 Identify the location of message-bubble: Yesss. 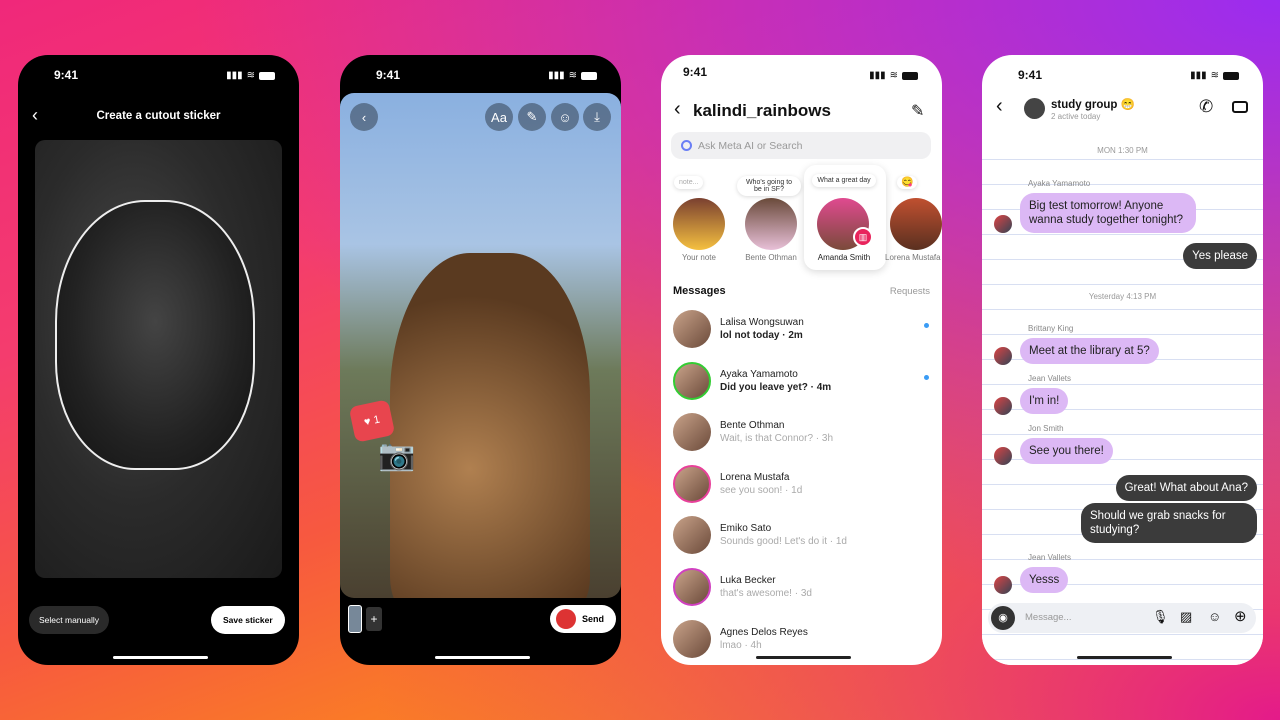
(1044, 580).